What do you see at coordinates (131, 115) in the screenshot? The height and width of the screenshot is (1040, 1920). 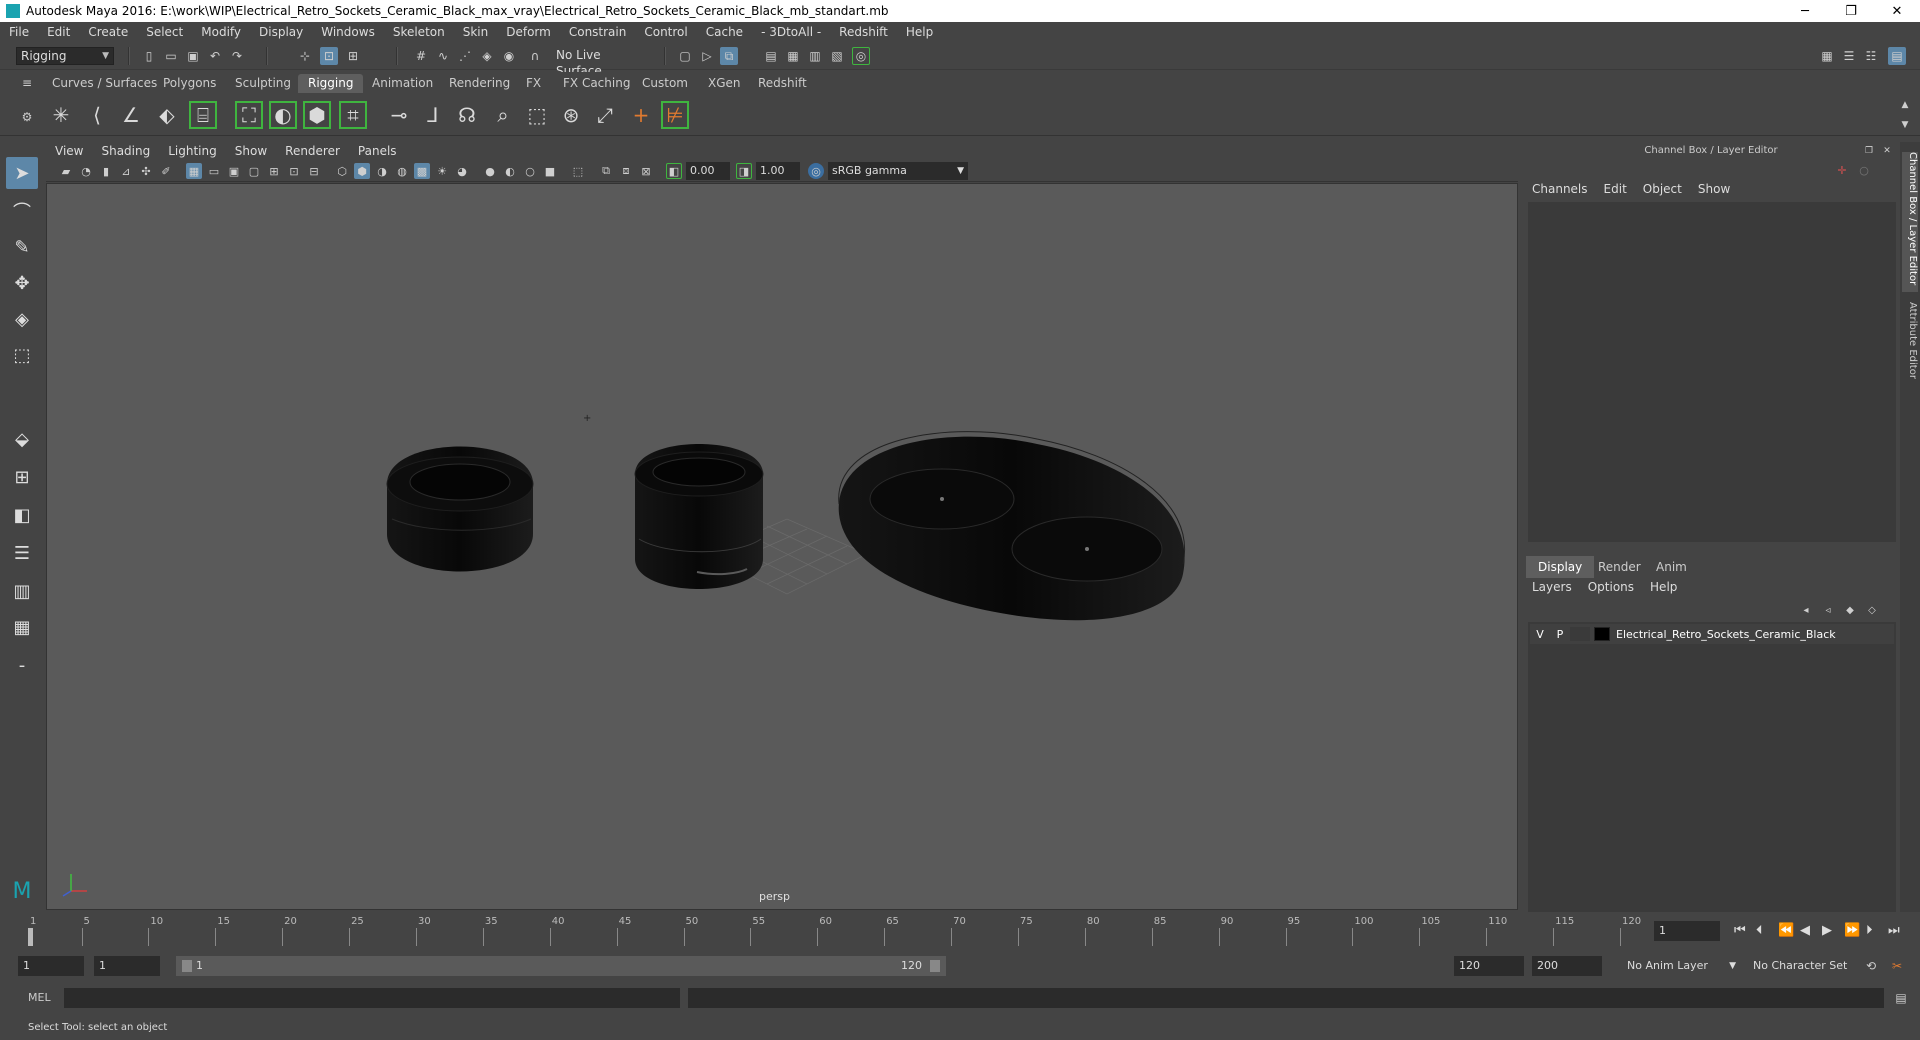 I see `ik-handle-icon: ∠` at bounding box center [131, 115].